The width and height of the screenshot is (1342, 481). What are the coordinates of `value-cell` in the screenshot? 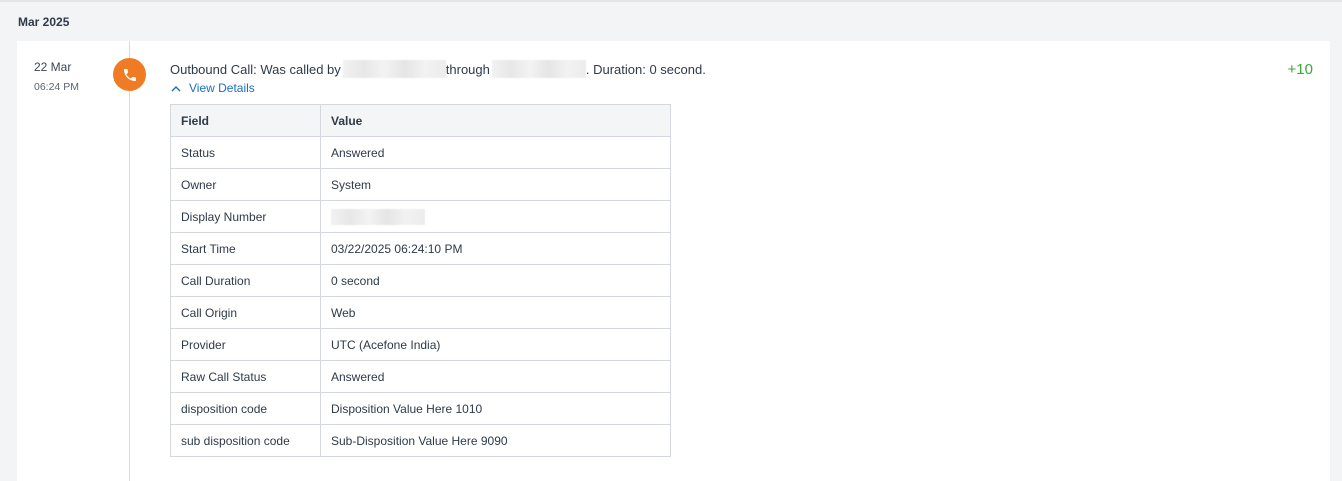 It's located at (495, 216).